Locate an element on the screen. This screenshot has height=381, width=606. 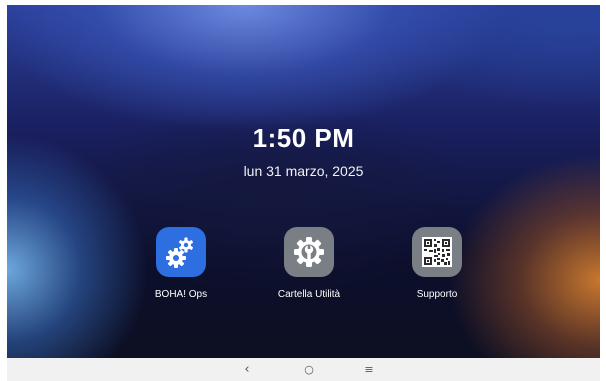
app-label-boha-ops: BOHA! Ops is located at coordinates (181, 294).